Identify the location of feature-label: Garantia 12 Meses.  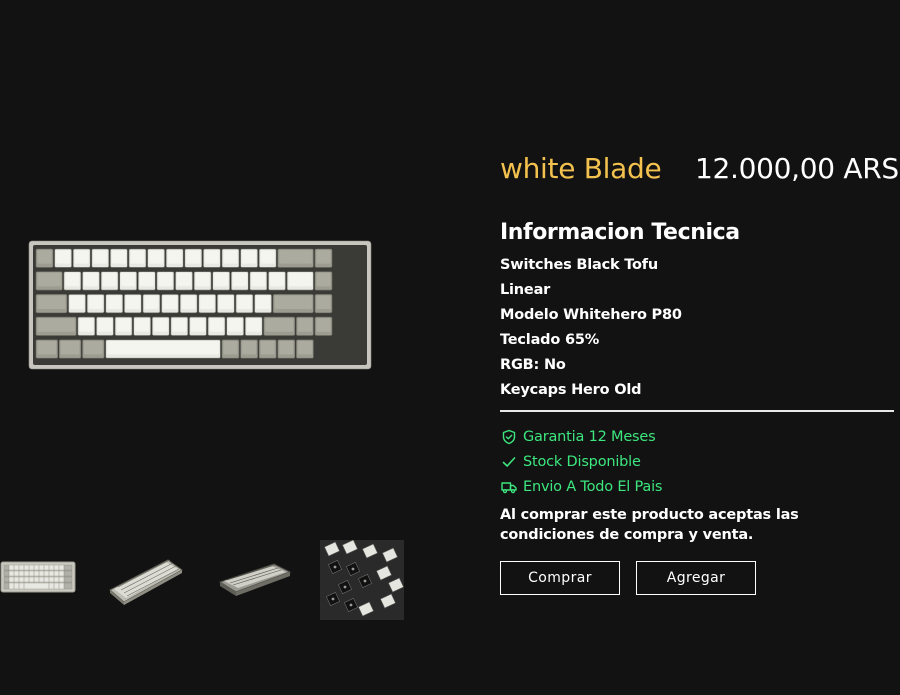
(589, 436).